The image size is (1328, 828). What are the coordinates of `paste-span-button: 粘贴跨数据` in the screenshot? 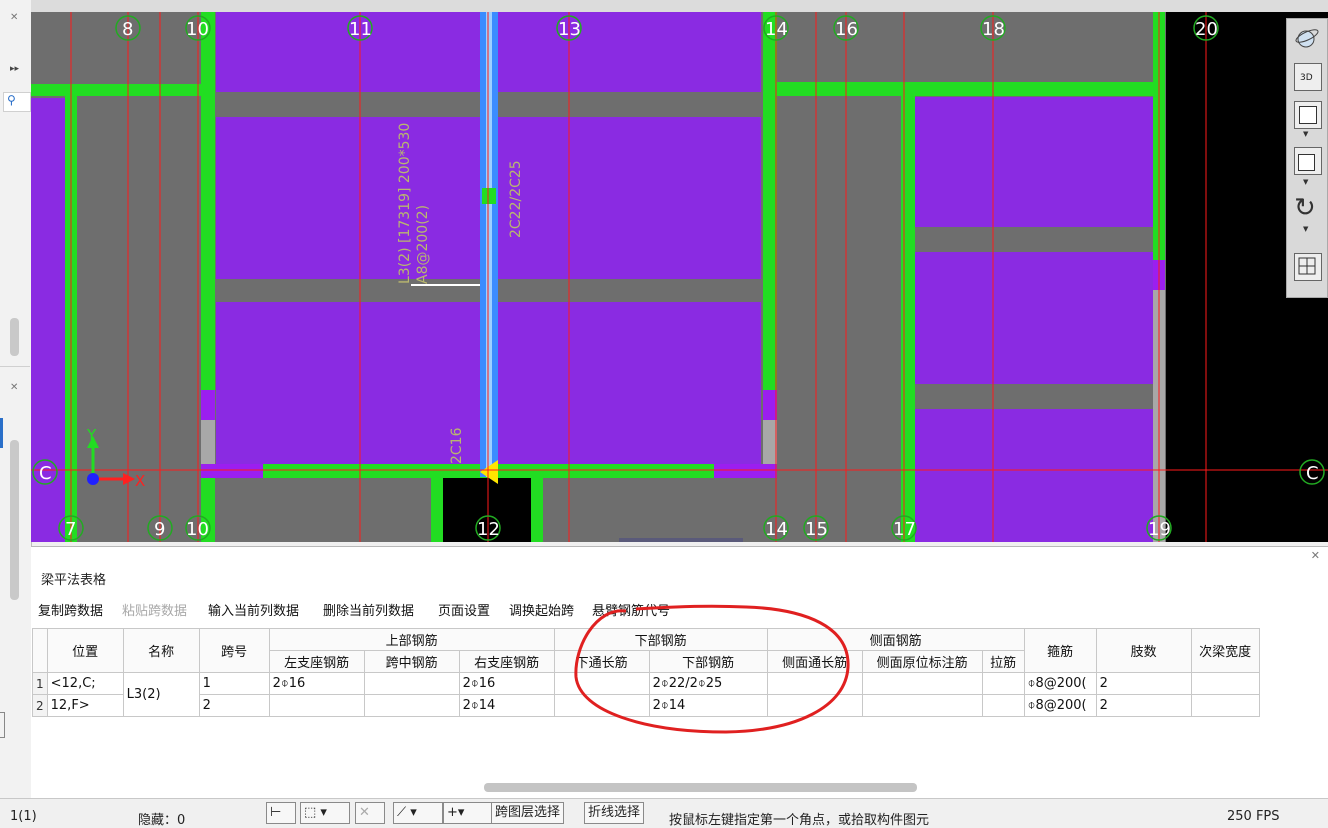 It's located at (154, 609).